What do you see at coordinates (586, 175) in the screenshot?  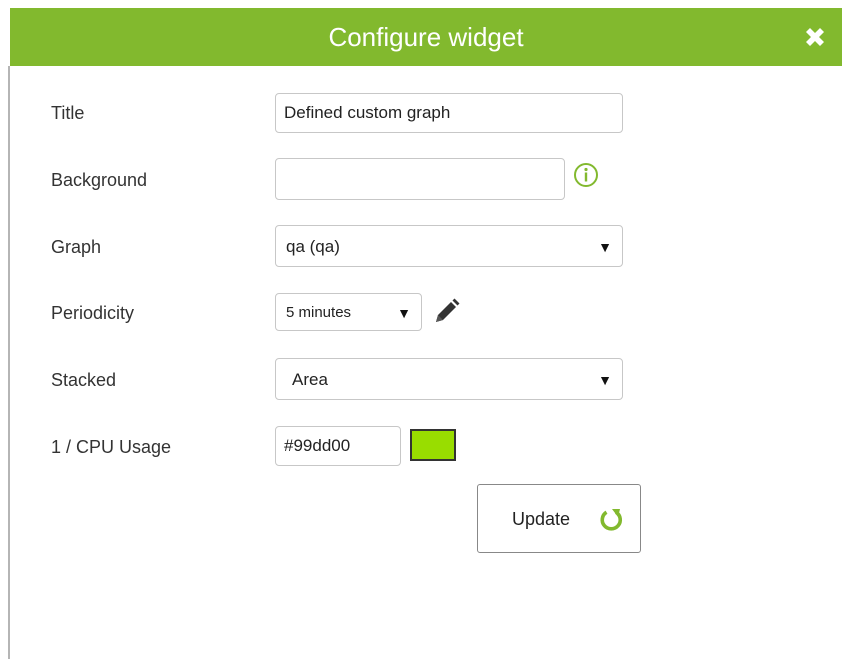 I see `info-icon` at bounding box center [586, 175].